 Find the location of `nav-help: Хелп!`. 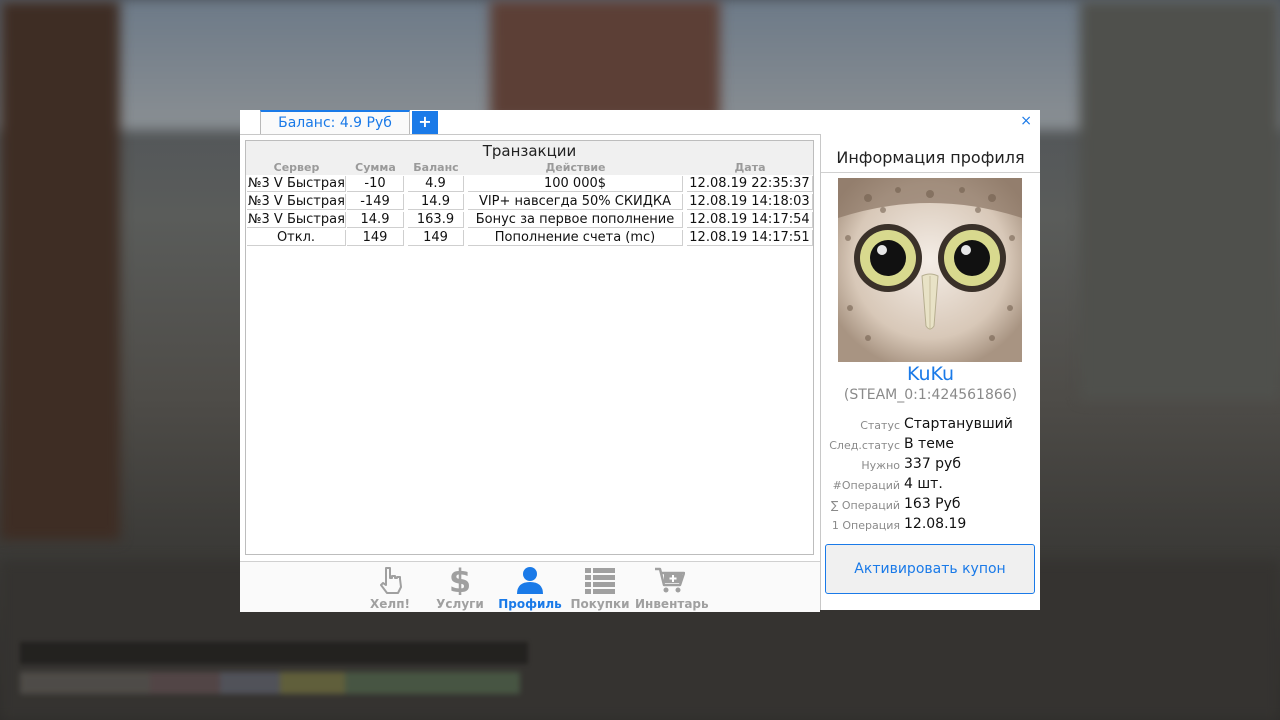

nav-help: Хелп! is located at coordinates (390, 587).